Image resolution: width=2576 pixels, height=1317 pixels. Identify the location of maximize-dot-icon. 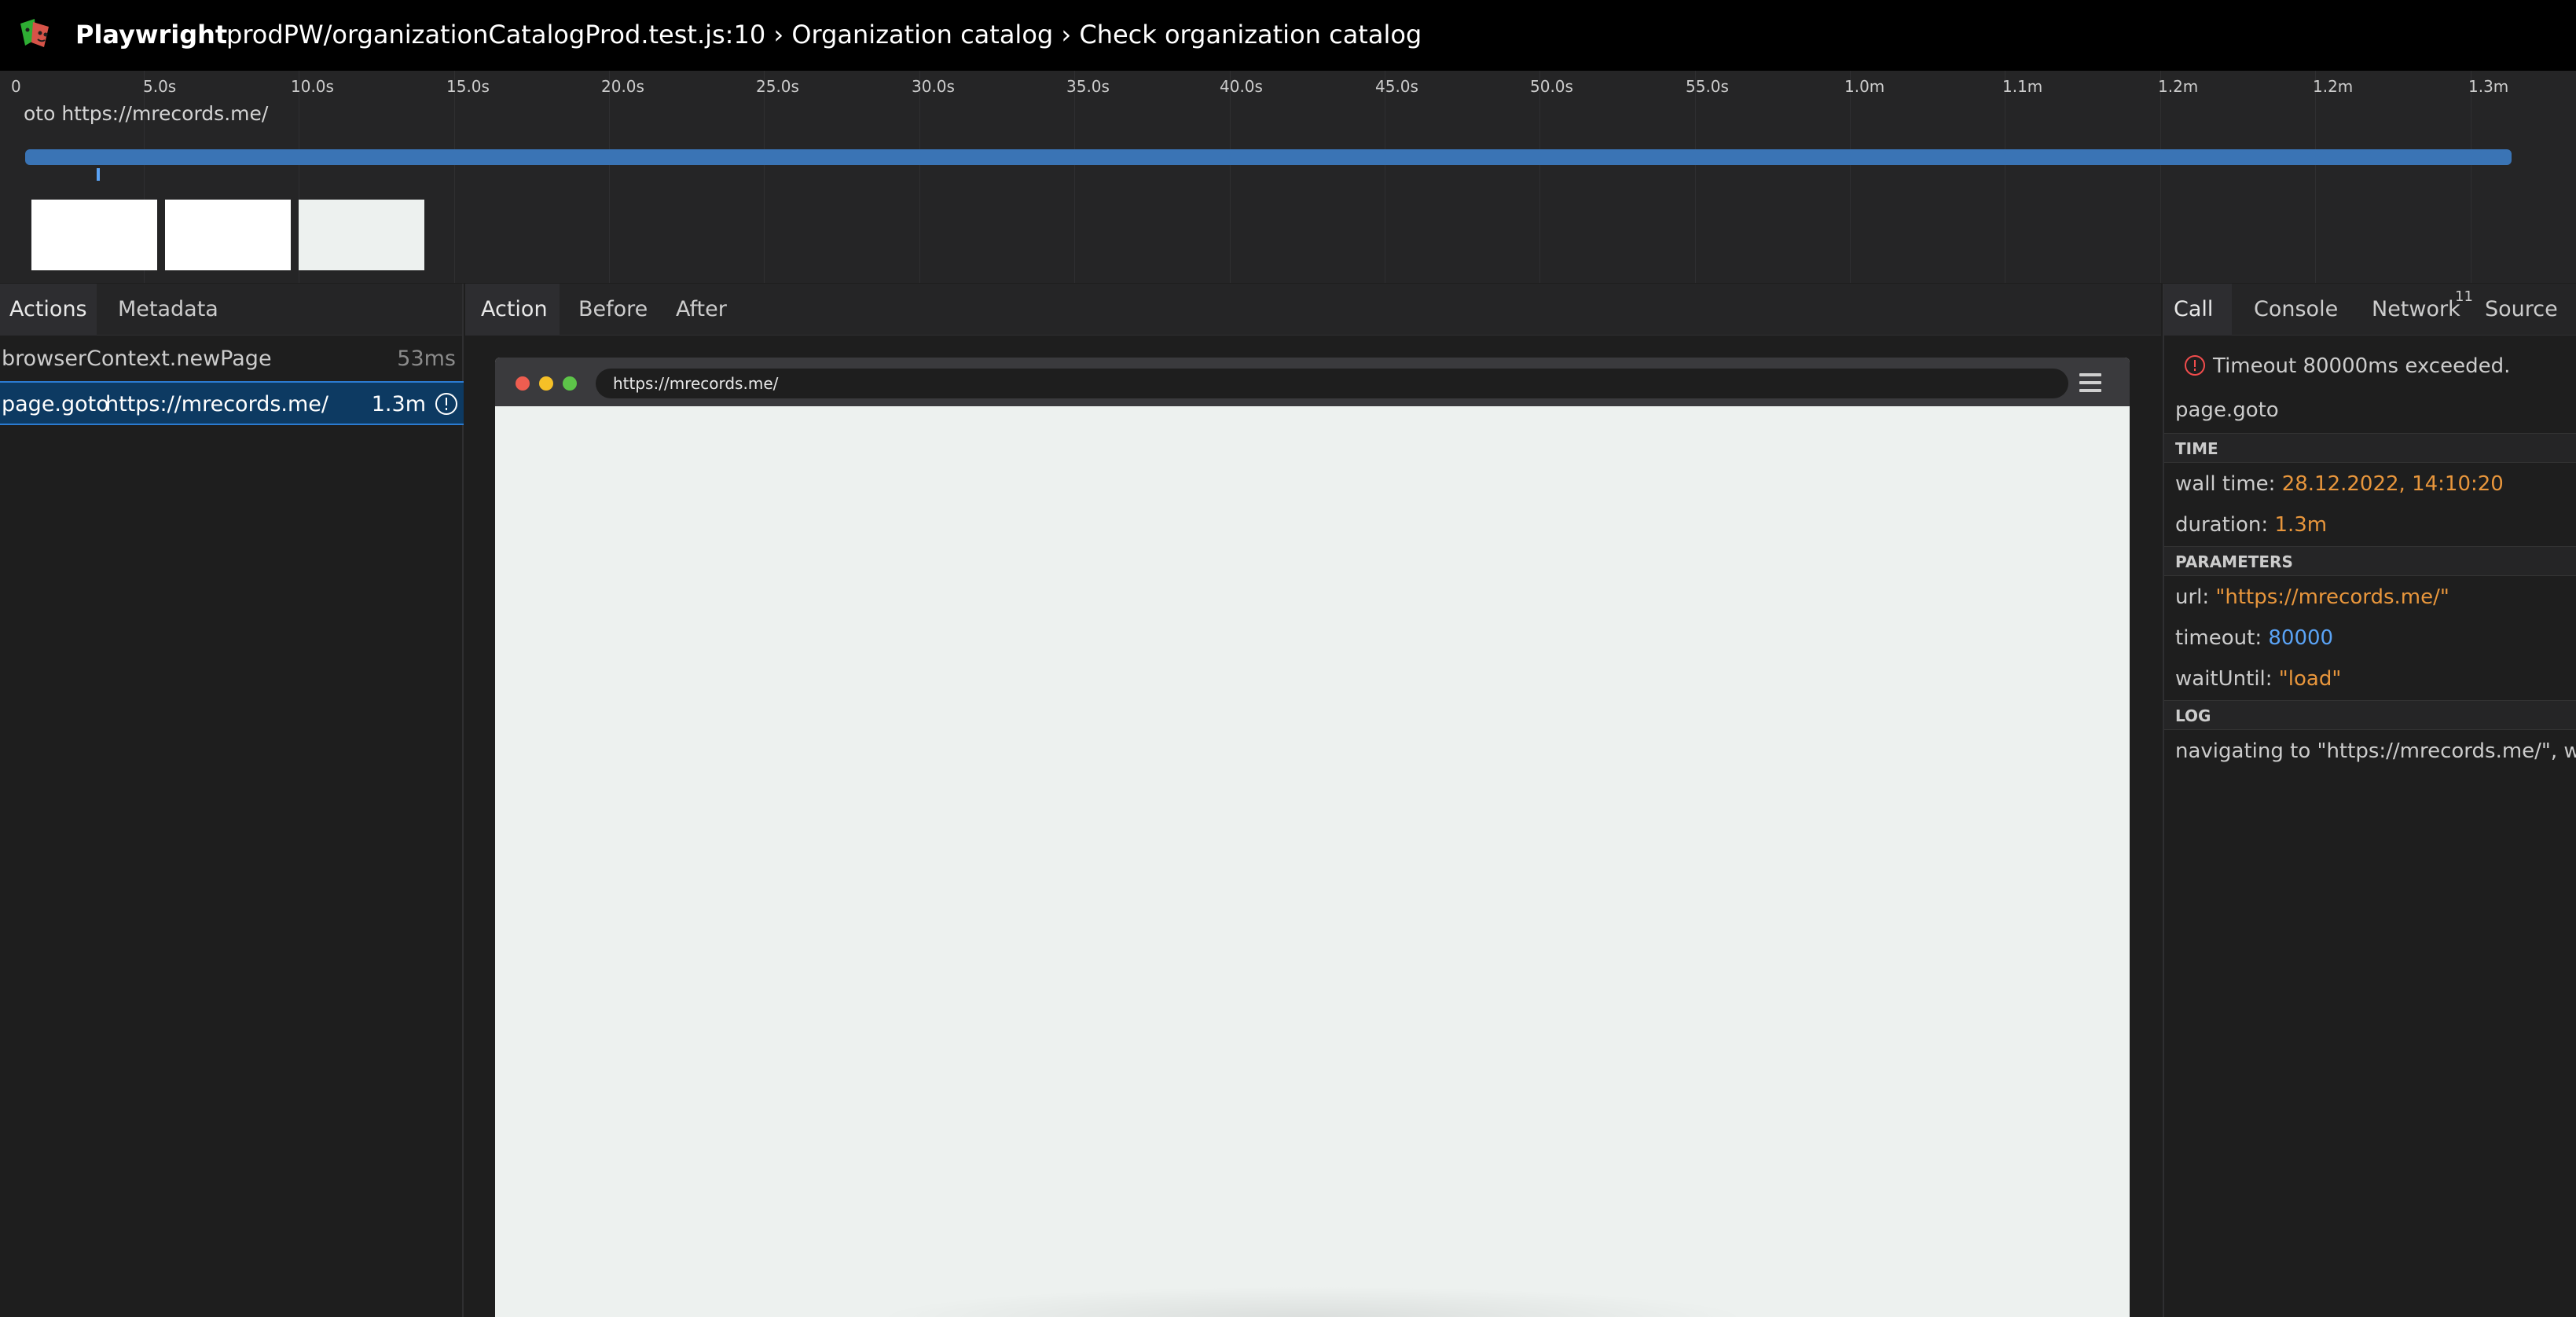
(570, 383).